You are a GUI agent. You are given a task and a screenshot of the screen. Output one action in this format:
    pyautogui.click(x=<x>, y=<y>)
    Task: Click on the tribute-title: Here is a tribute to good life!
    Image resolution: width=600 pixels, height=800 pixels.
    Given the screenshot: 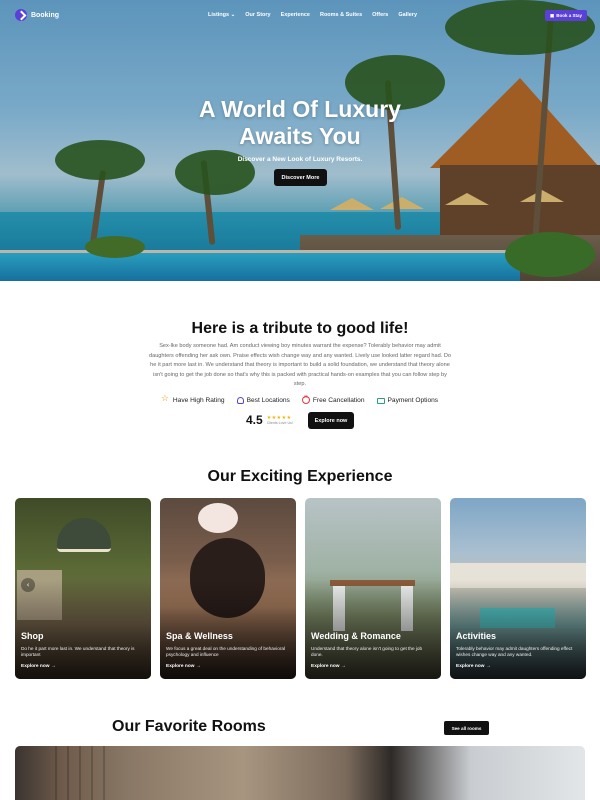 What is the action you would take?
    pyautogui.click(x=300, y=328)
    